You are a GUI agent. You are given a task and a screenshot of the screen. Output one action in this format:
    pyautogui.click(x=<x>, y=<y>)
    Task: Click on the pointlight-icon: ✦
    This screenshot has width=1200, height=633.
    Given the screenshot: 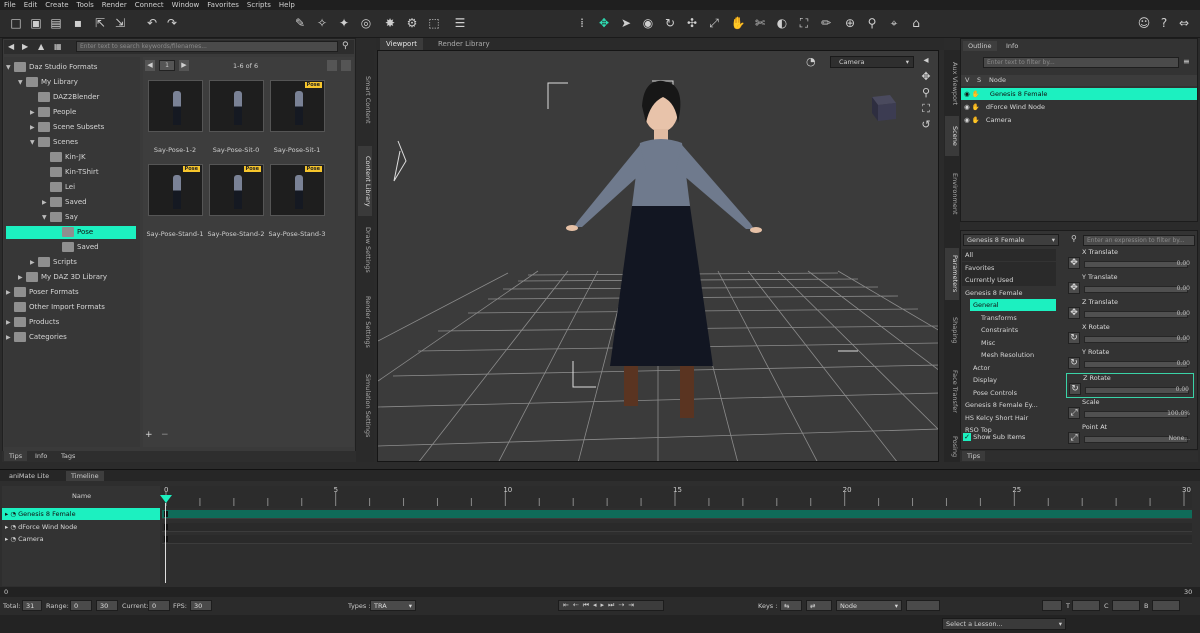 What is the action you would take?
    pyautogui.click(x=344, y=23)
    